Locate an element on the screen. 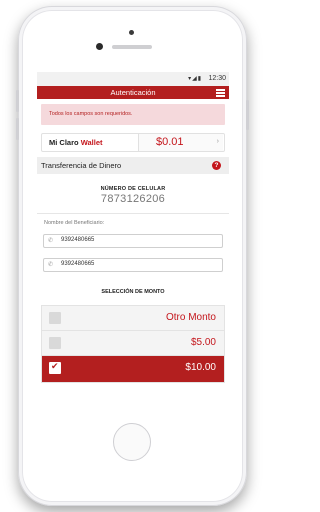 Image resolution: width=320 pixels, height=512 pixels. status-icons: ▾◢▮ is located at coordinates (195, 79).